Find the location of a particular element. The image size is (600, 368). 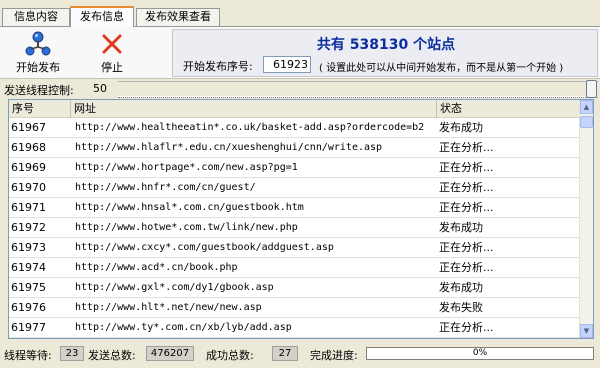

row-url: http://www.gxl*.com/dy1/gbook.asp is located at coordinates (174, 287).